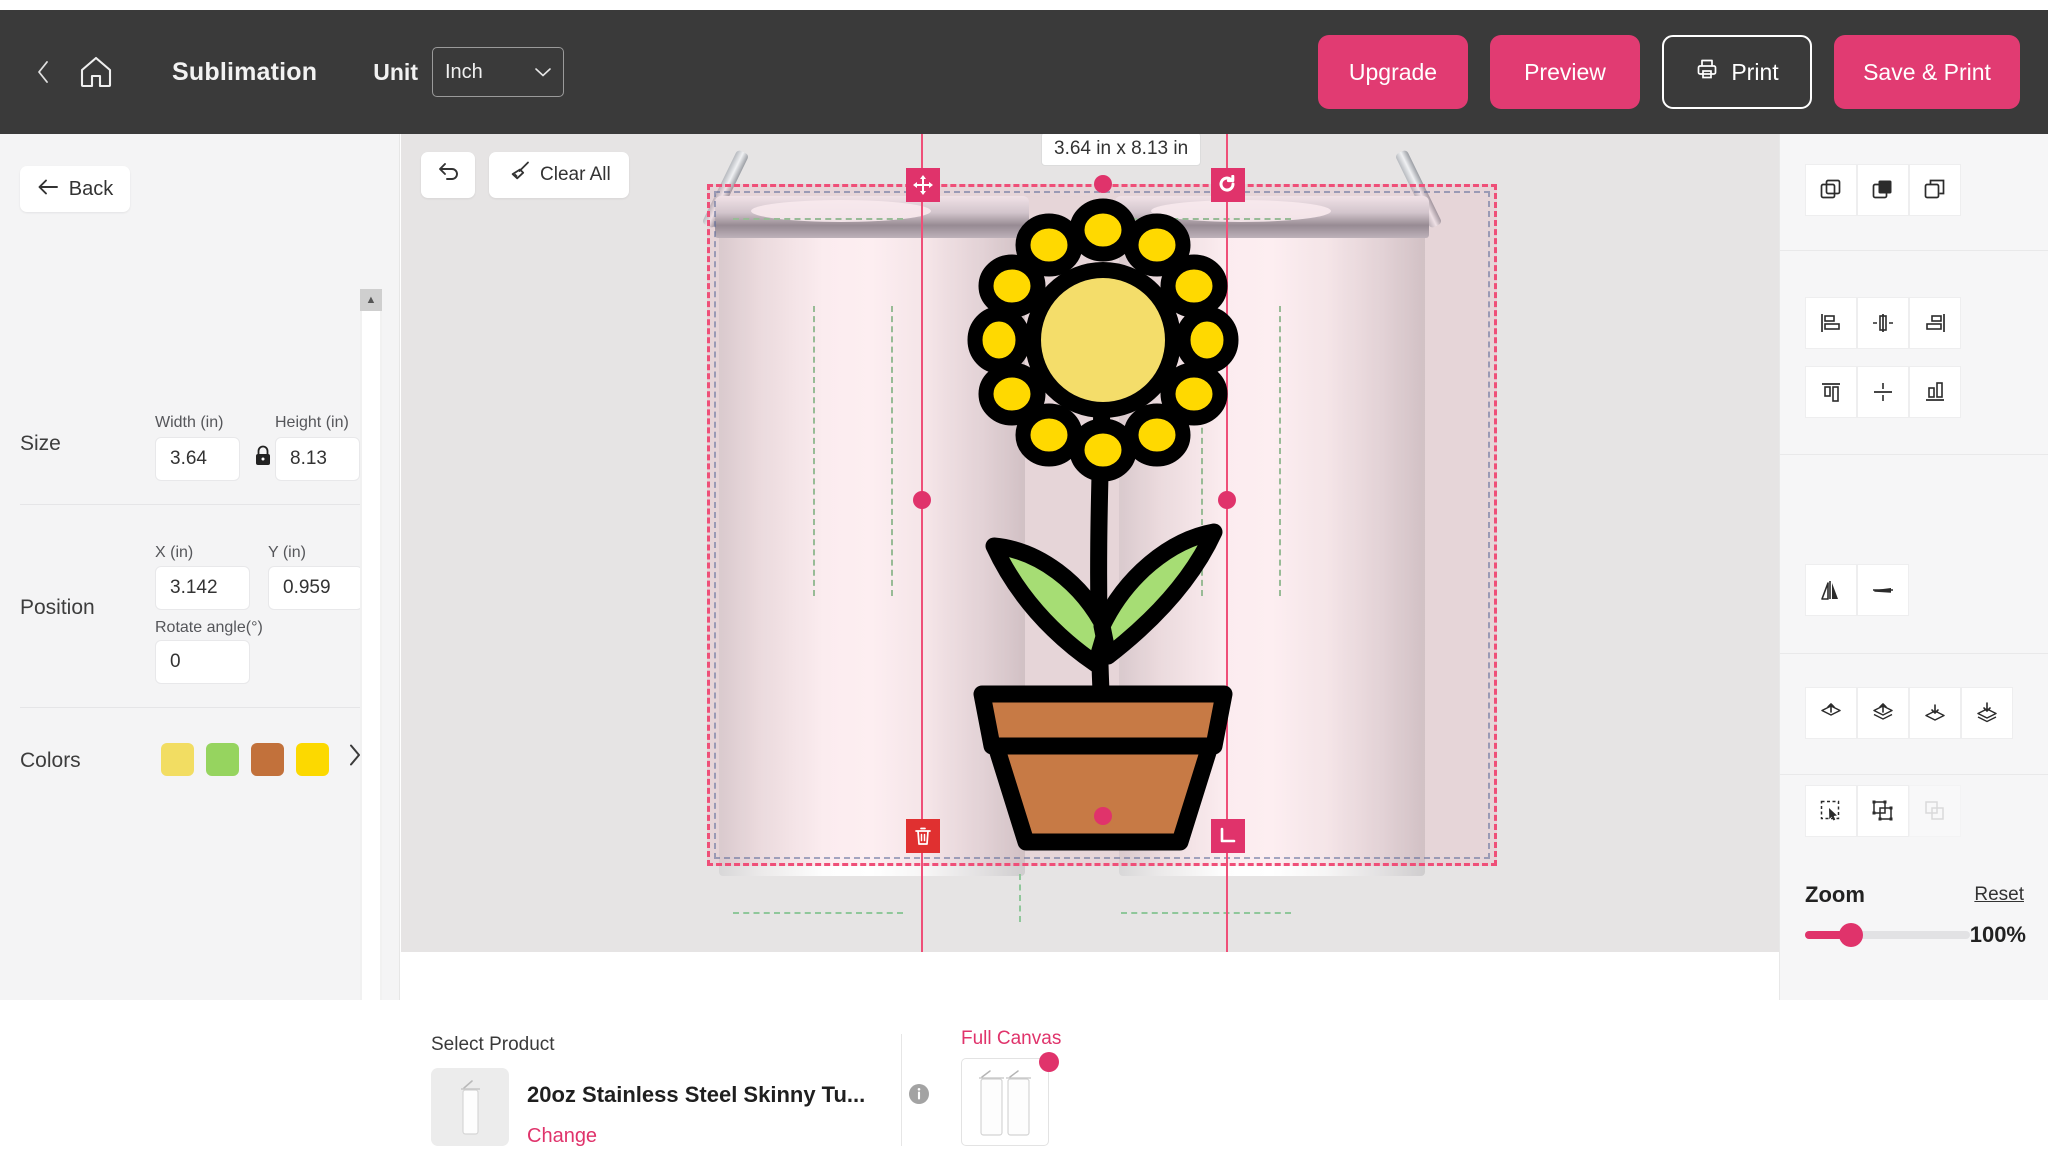 The width and height of the screenshot is (2048, 1152). I want to click on clear-all-label: Clear All, so click(575, 174).